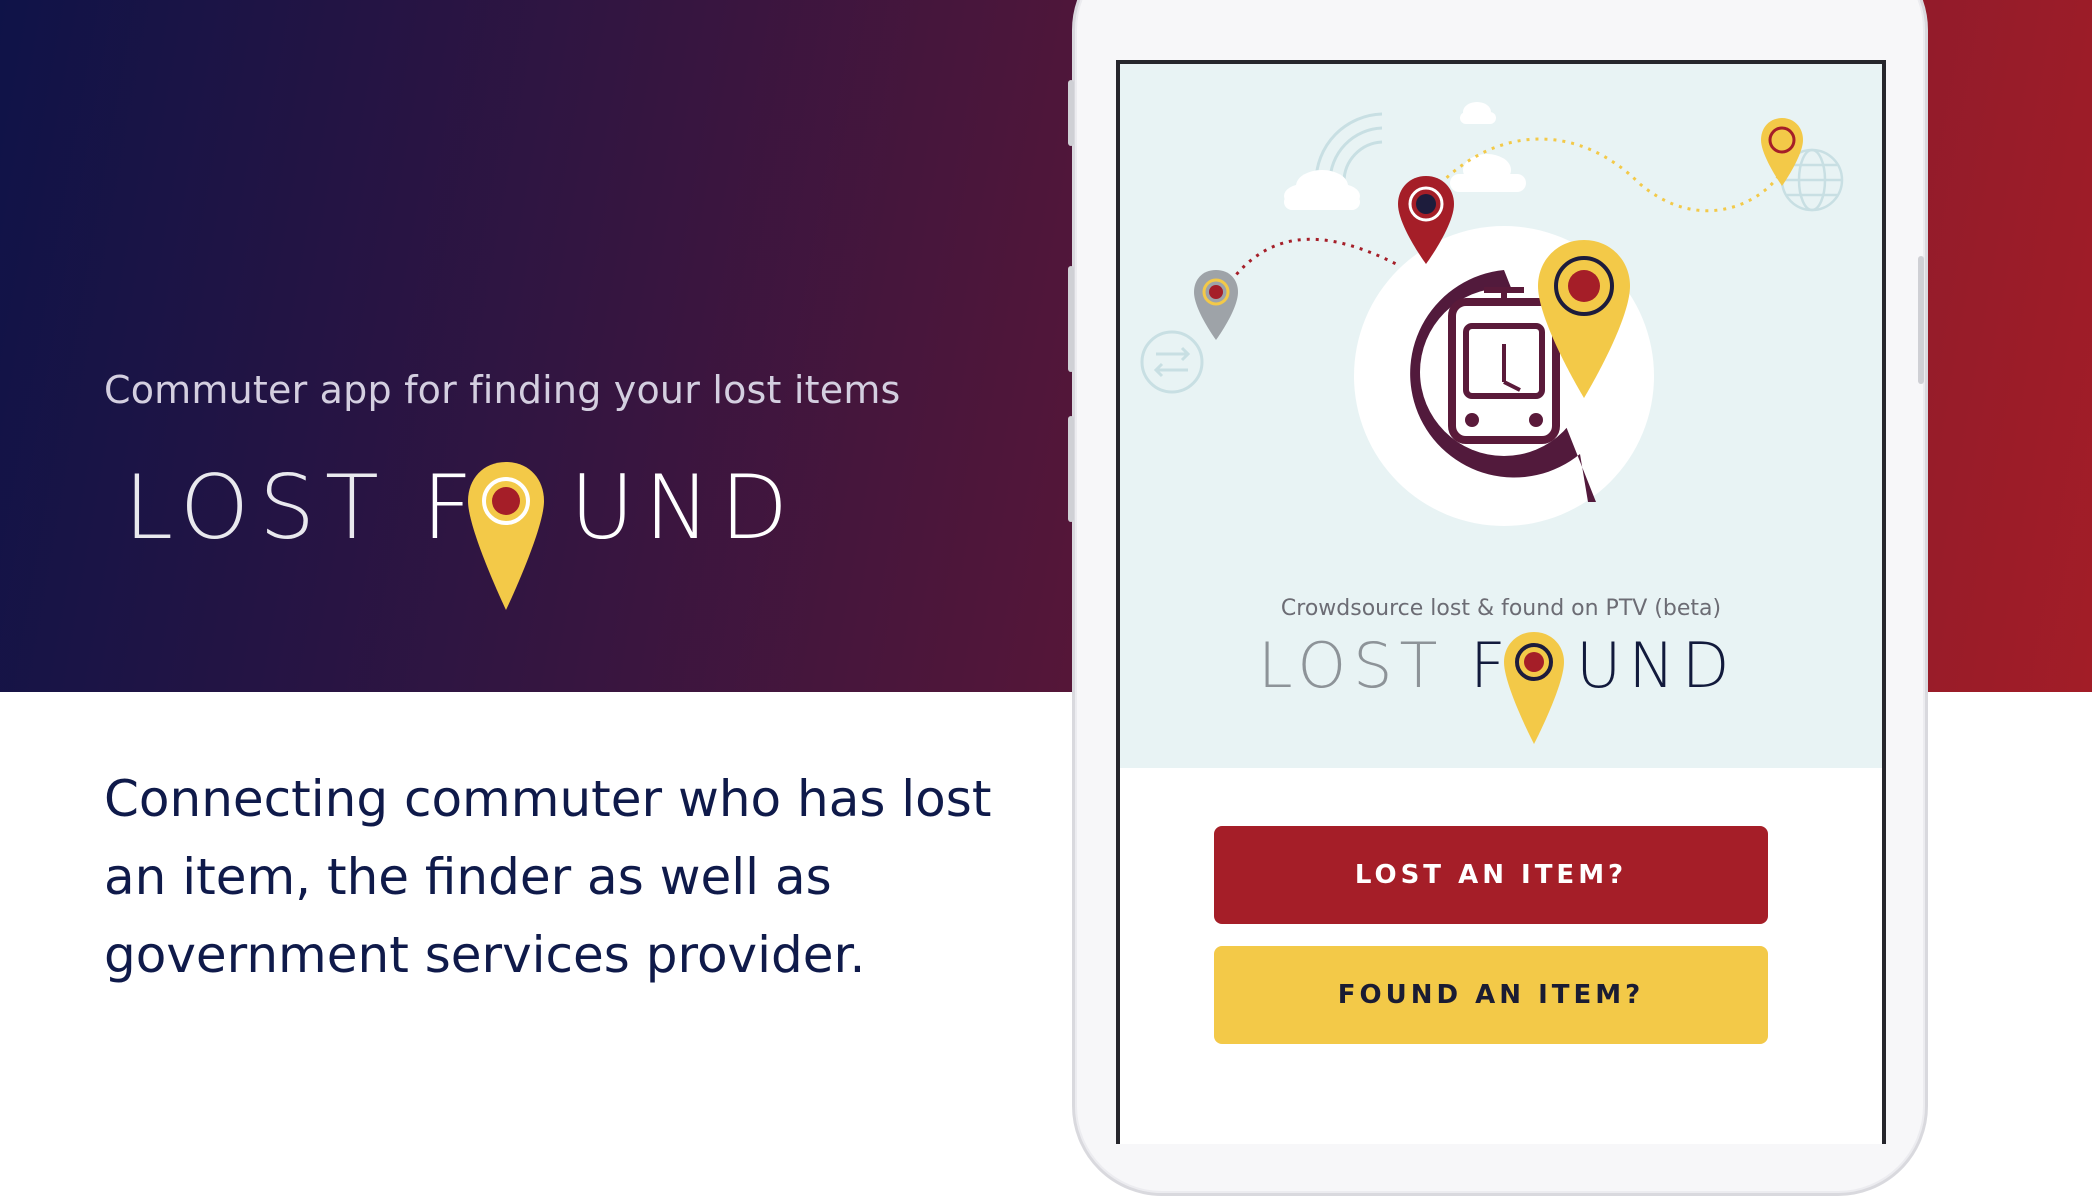 The image size is (2092, 1196). Describe the element at coordinates (1071, 469) in the screenshot. I see `phone-volume-down` at that location.